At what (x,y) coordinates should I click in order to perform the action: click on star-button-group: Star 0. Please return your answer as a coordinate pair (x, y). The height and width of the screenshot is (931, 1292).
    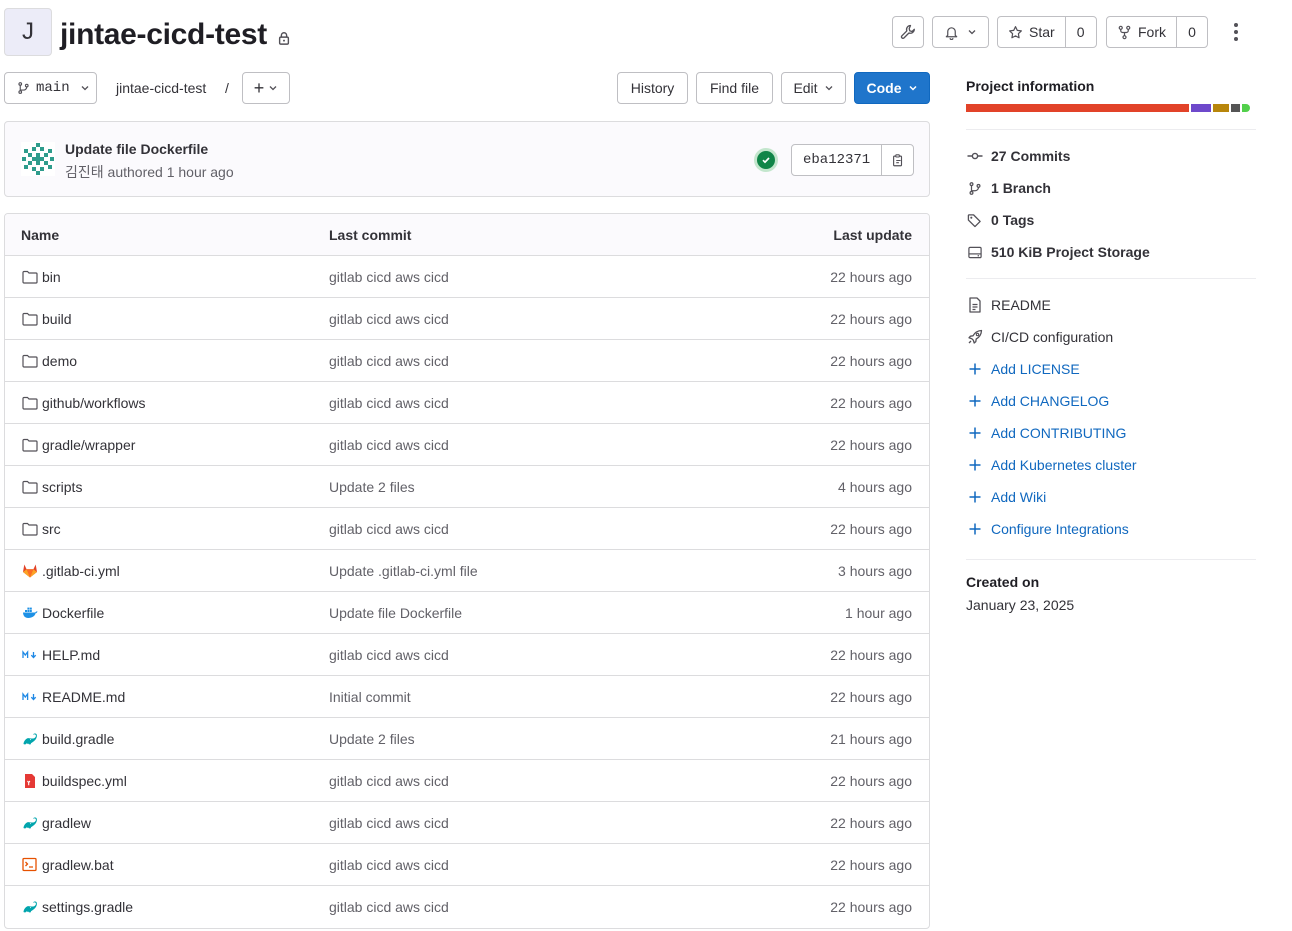
    Looking at the image, I should click on (1047, 32).